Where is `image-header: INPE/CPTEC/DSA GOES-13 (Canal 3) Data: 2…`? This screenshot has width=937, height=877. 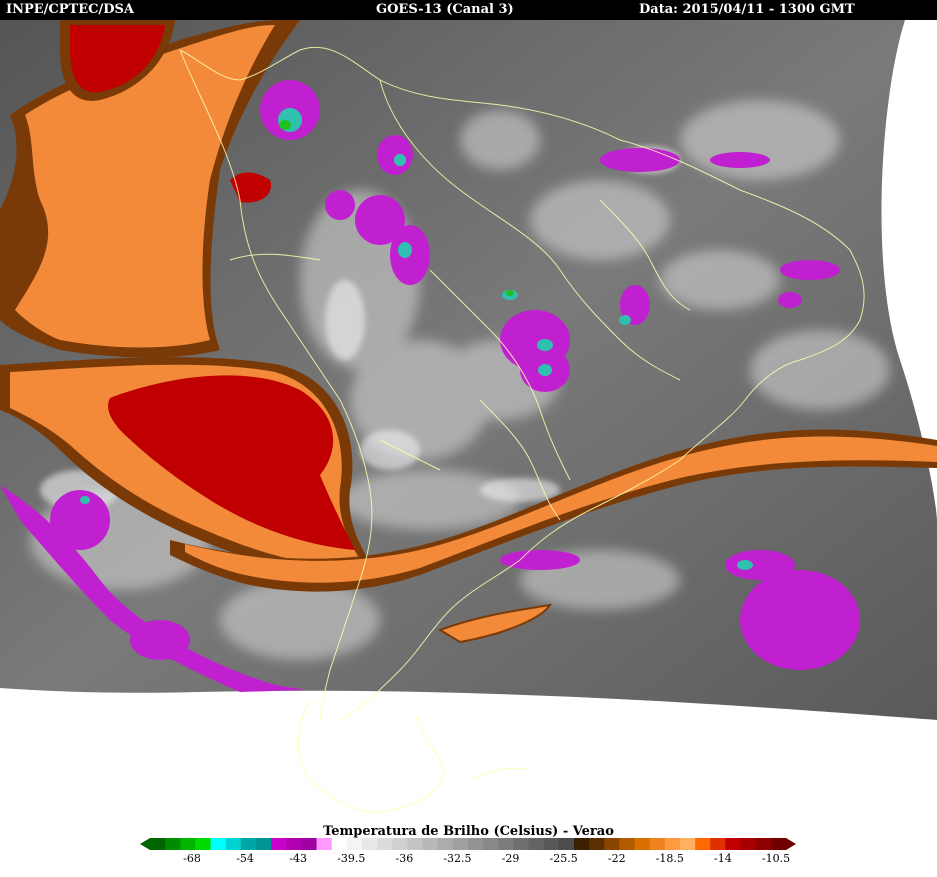 image-header: INPE/CPTEC/DSA GOES-13 (Canal 3) Data: 2… is located at coordinates (468, 10).